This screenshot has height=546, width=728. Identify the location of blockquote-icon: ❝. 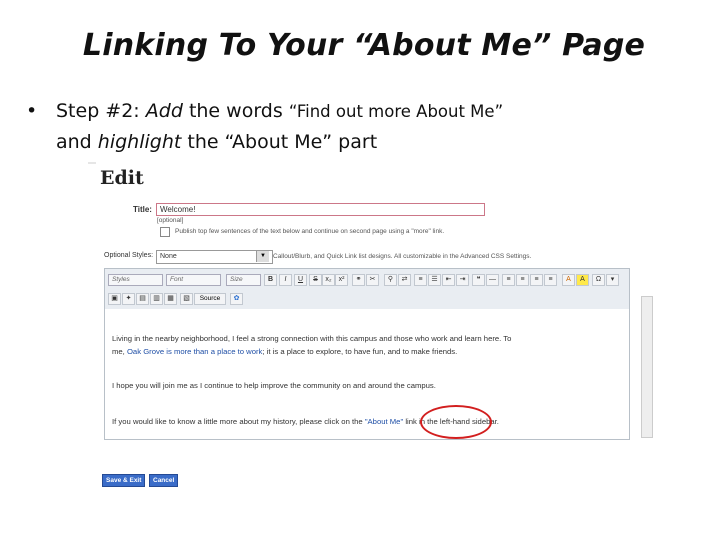
(478, 280).